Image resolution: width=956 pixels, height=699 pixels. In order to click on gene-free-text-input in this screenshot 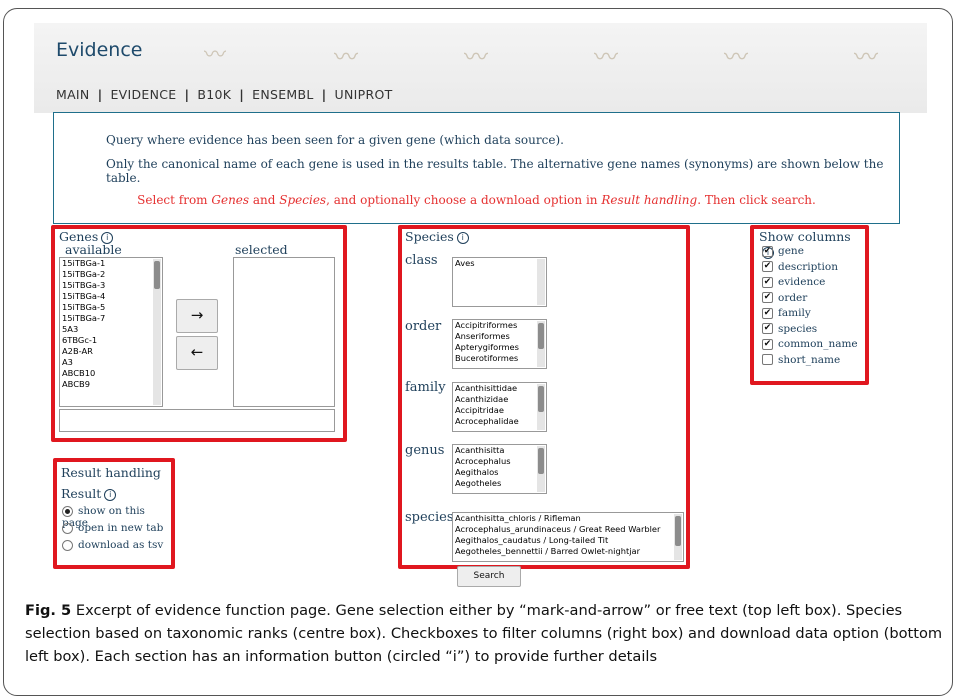, I will do `click(197, 420)`.